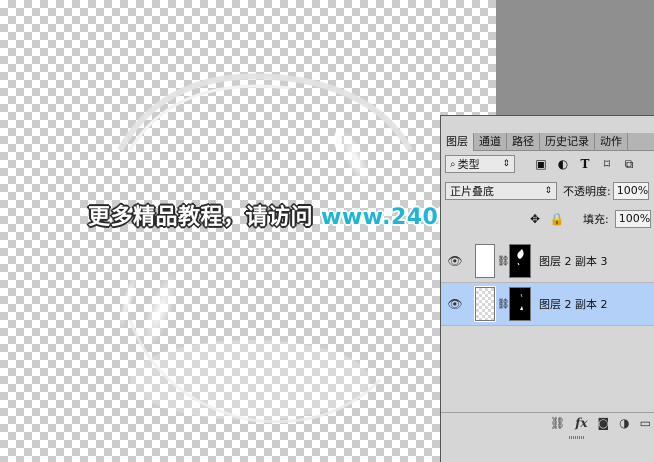 This screenshot has width=654, height=462. What do you see at coordinates (645, 423) in the screenshot?
I see `folder-icon: ▭` at bounding box center [645, 423].